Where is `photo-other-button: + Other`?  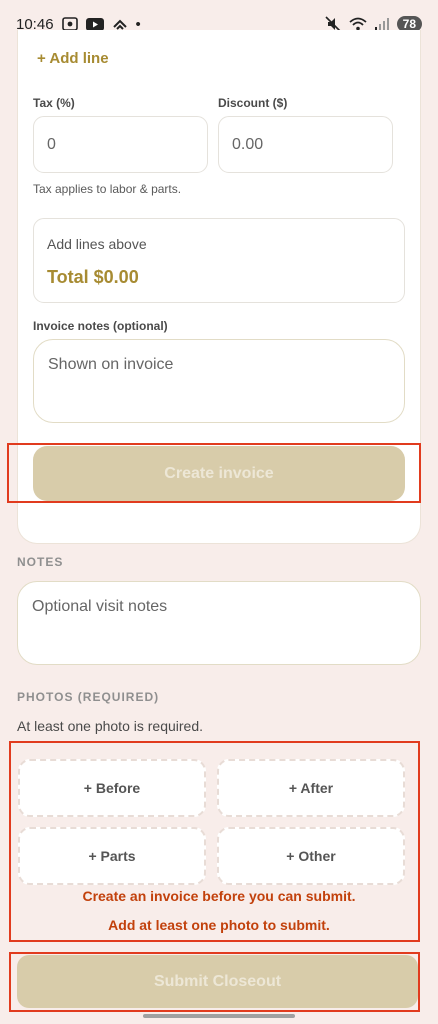 photo-other-button: + Other is located at coordinates (311, 856).